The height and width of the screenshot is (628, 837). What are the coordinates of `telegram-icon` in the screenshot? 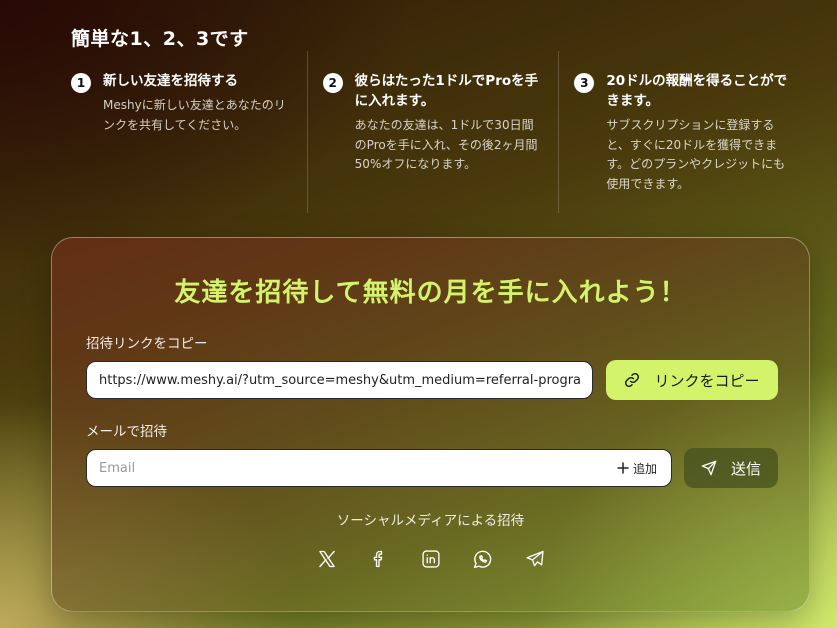 It's located at (534, 558).